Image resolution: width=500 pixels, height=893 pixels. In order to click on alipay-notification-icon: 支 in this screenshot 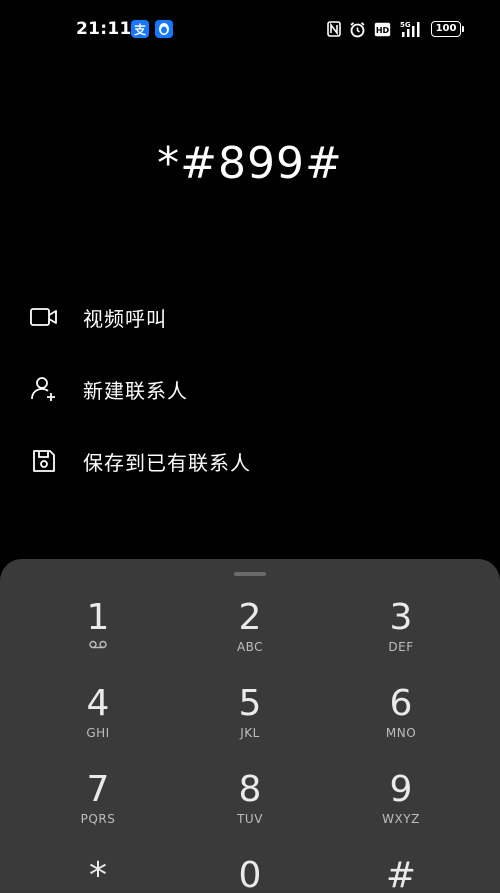, I will do `click(140, 29)`.